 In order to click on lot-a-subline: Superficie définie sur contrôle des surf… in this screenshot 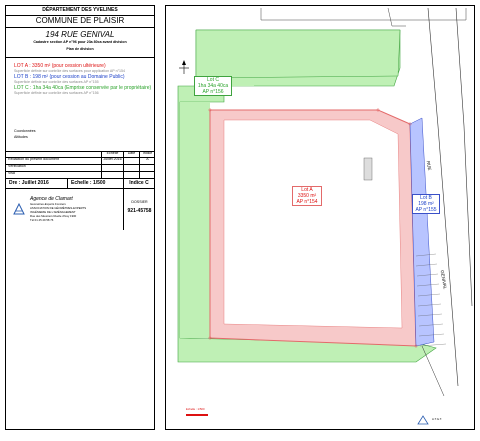, I will do `click(70, 71)`.